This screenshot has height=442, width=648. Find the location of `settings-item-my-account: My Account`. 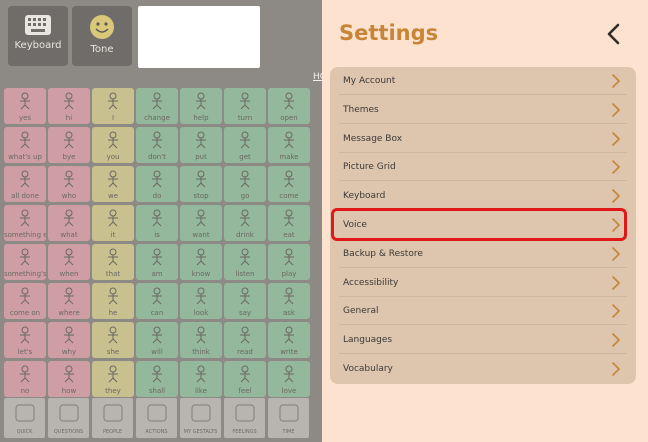

settings-item-my-account: My Account is located at coordinates (483, 81).